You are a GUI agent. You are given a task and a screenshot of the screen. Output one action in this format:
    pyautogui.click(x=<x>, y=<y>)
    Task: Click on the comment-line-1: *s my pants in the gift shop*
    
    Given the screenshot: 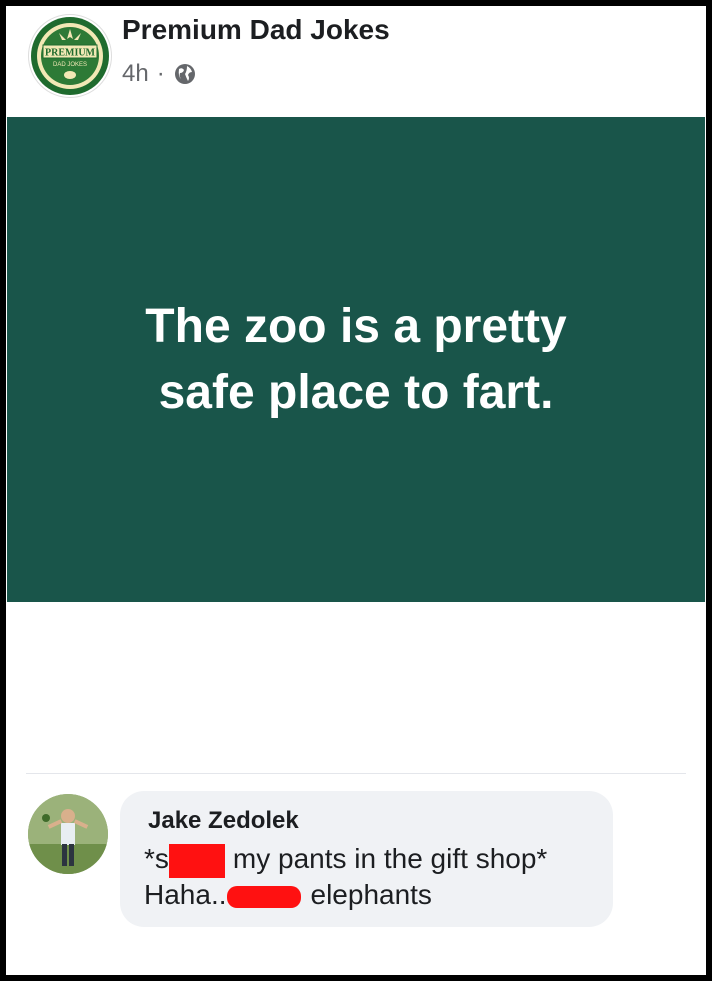 What is the action you would take?
    pyautogui.click(x=345, y=860)
    